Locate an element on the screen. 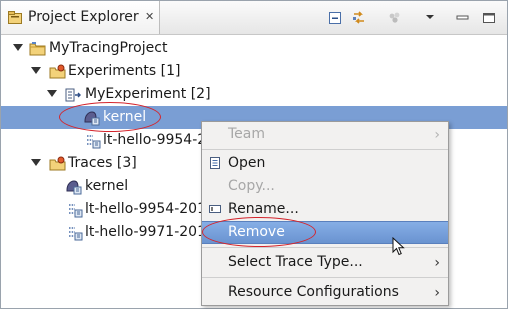 The image size is (508, 309). mouse-pointer-icon is located at coordinates (399, 248).